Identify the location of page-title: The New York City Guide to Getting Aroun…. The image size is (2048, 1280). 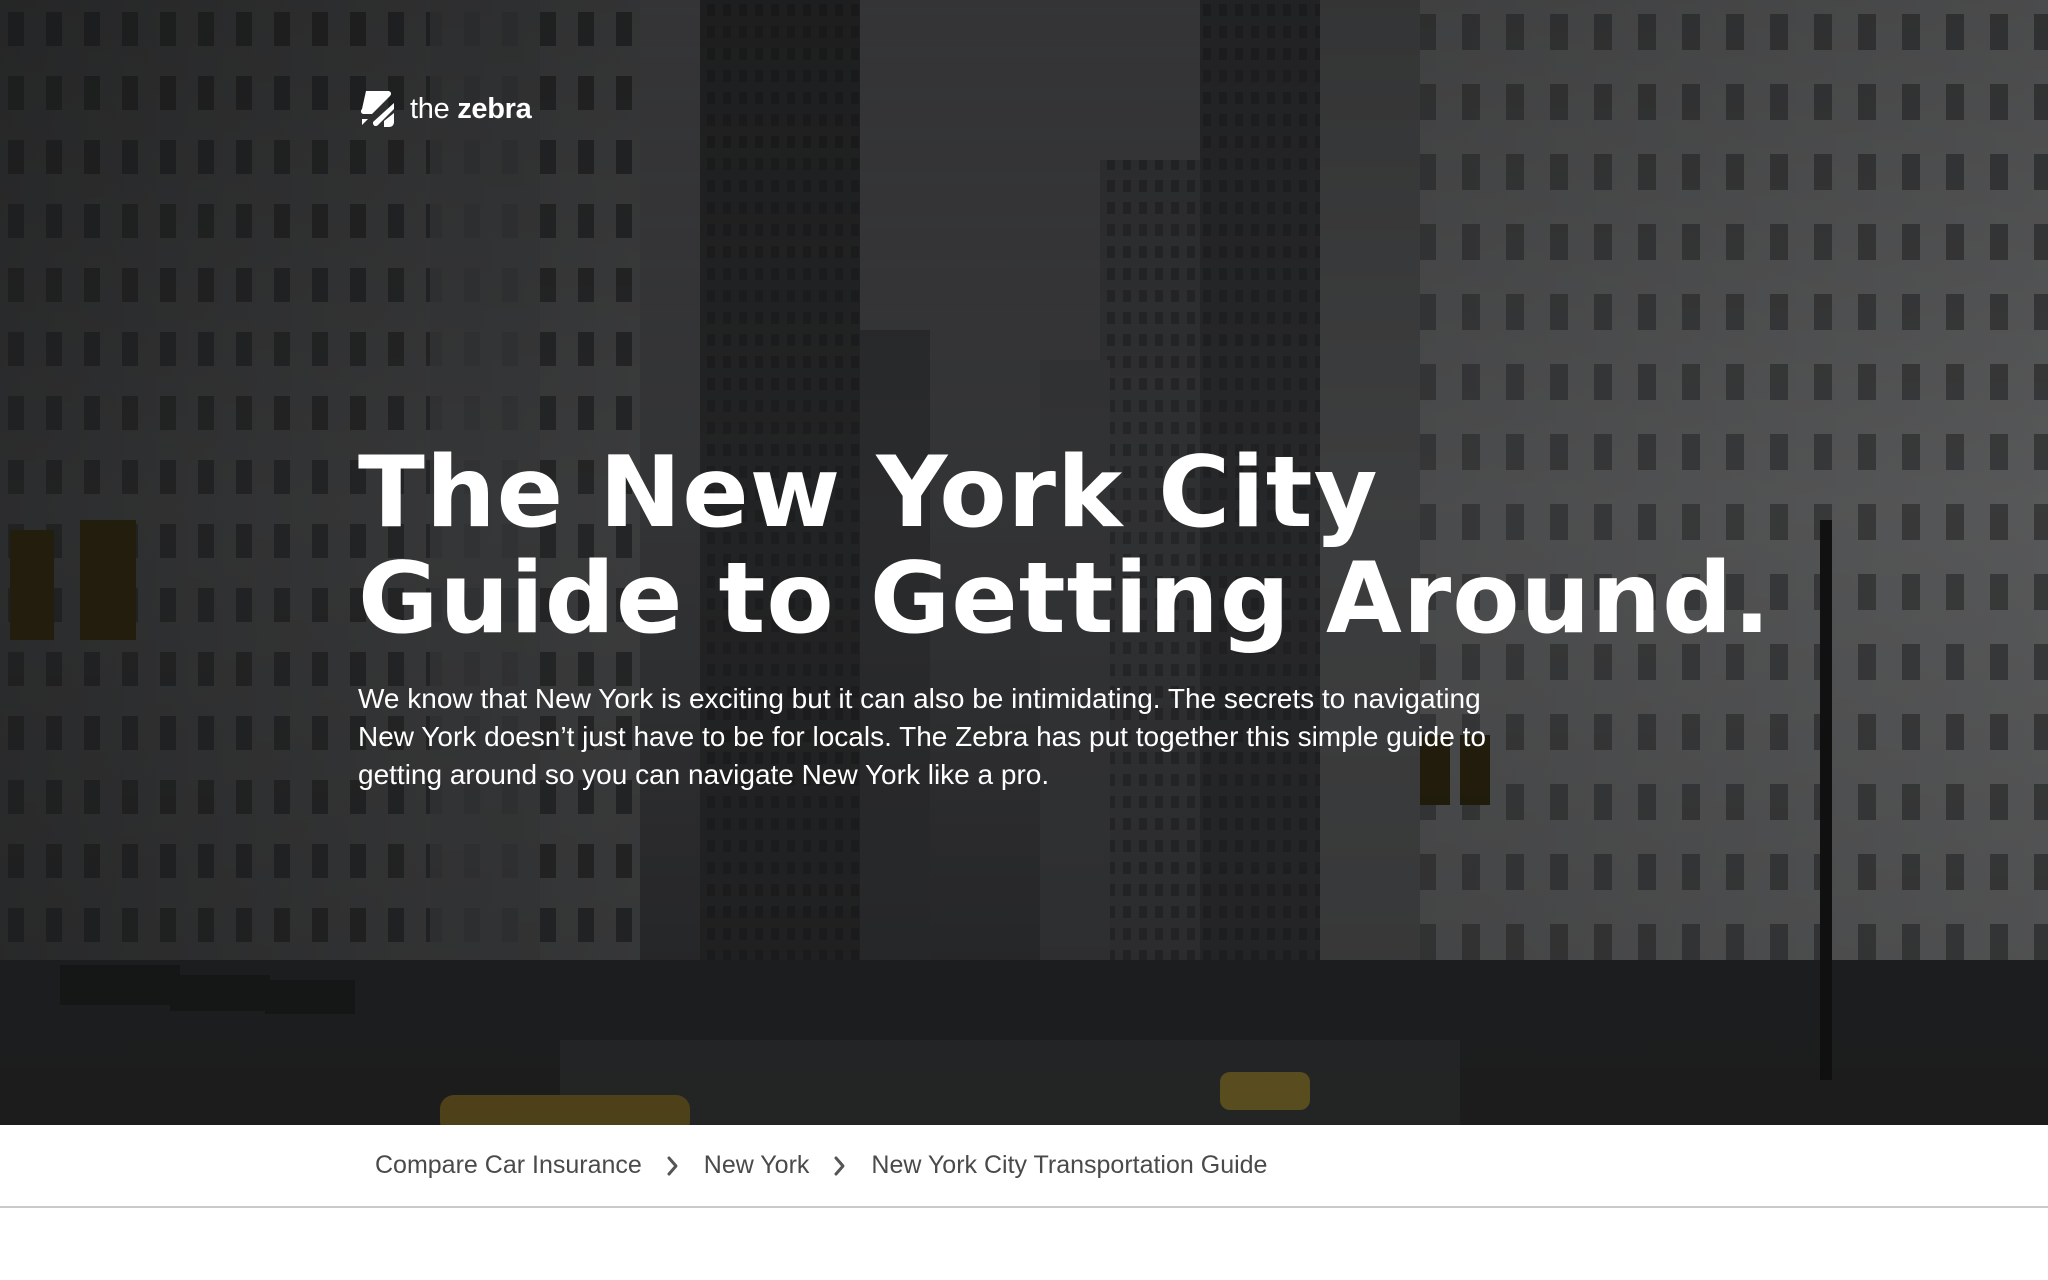
(1108, 546).